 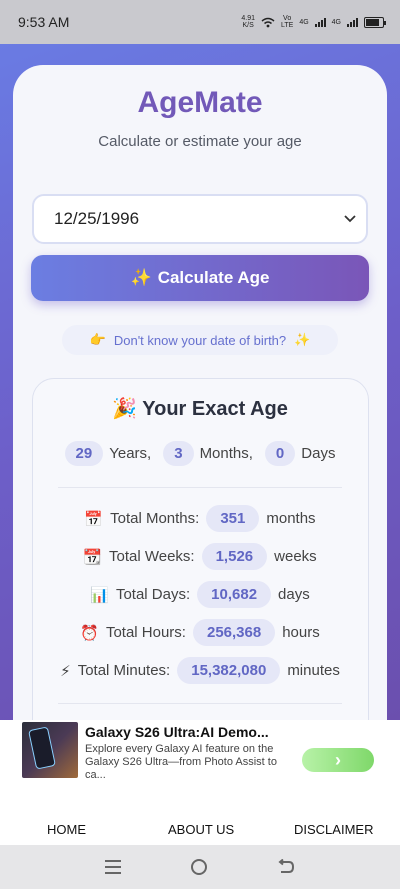 What do you see at coordinates (320, 22) in the screenshot?
I see `signal-icon` at bounding box center [320, 22].